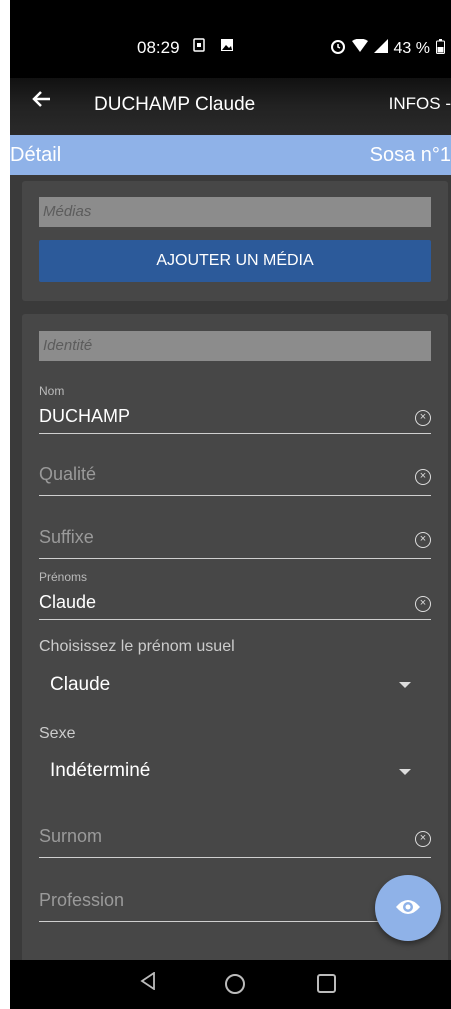  What do you see at coordinates (137, 646) in the screenshot?
I see `prenom-usuel-label: Choisissez le prénom usuel` at bounding box center [137, 646].